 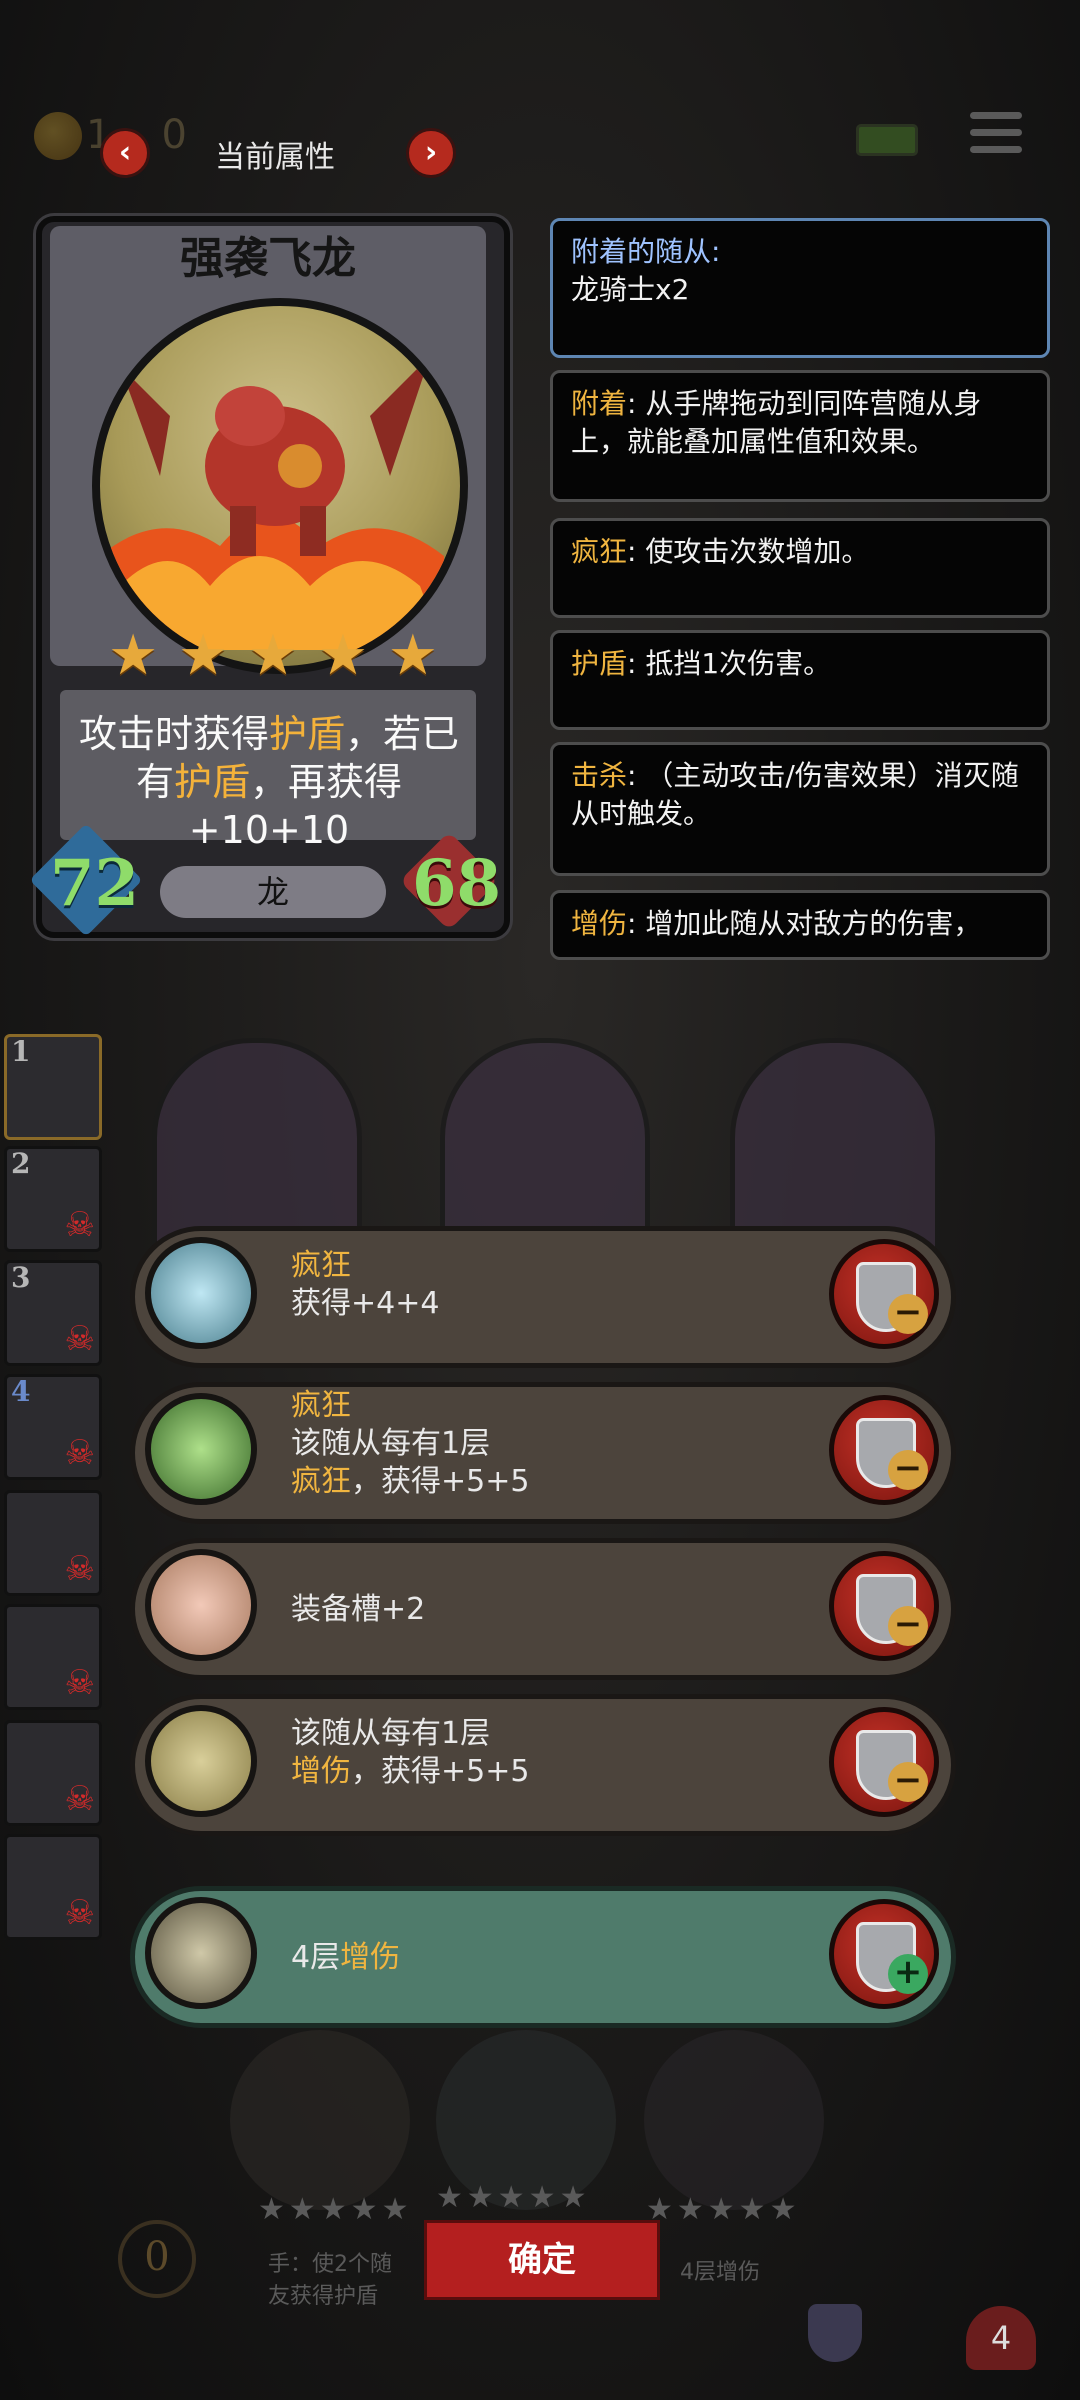 What do you see at coordinates (800, 288) in the screenshot?
I see `attached-minions-panel: 附着的随从: 龙骑士x2` at bounding box center [800, 288].